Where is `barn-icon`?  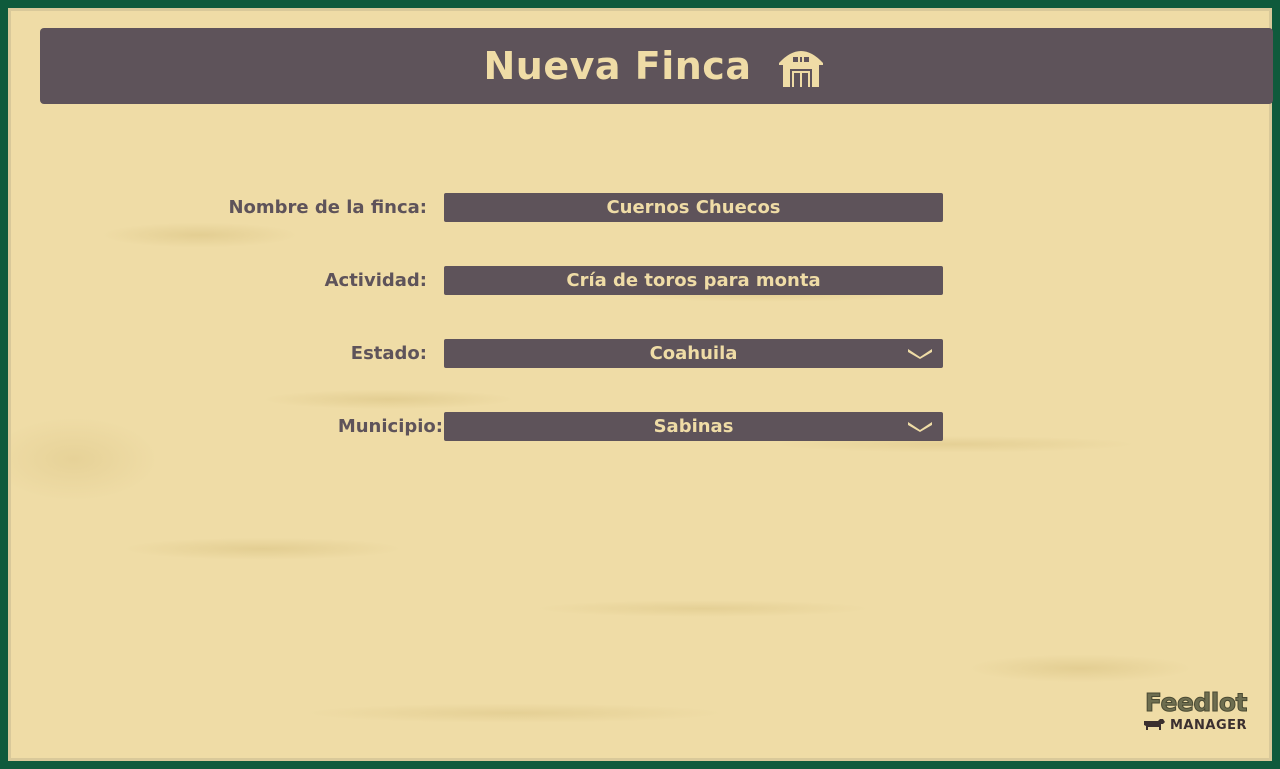
barn-icon is located at coordinates (801, 69).